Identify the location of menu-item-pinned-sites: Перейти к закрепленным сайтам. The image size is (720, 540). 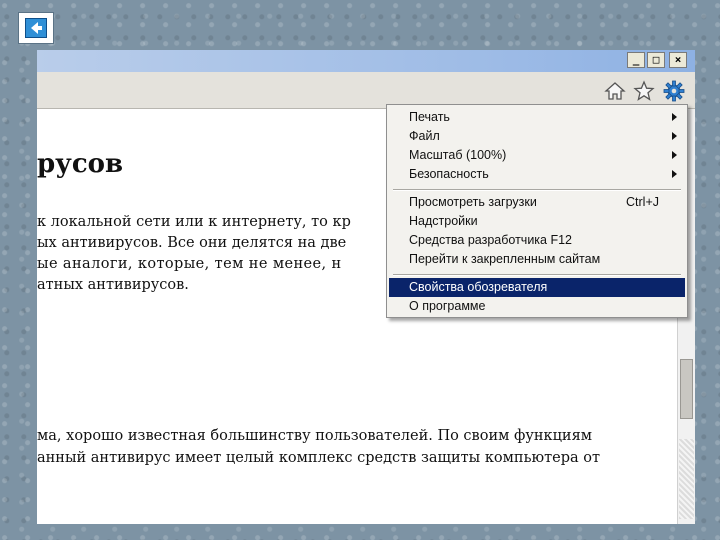
(537, 259).